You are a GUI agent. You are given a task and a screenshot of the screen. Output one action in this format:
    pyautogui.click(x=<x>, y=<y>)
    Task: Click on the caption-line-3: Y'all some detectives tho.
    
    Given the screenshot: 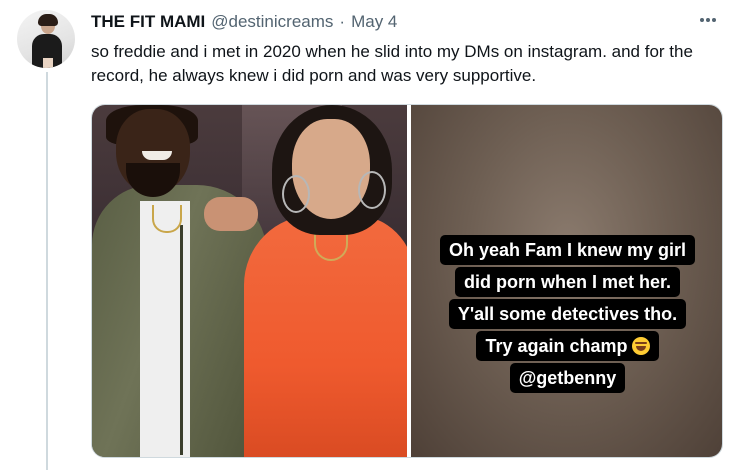 What is the action you would take?
    pyautogui.click(x=567, y=314)
    